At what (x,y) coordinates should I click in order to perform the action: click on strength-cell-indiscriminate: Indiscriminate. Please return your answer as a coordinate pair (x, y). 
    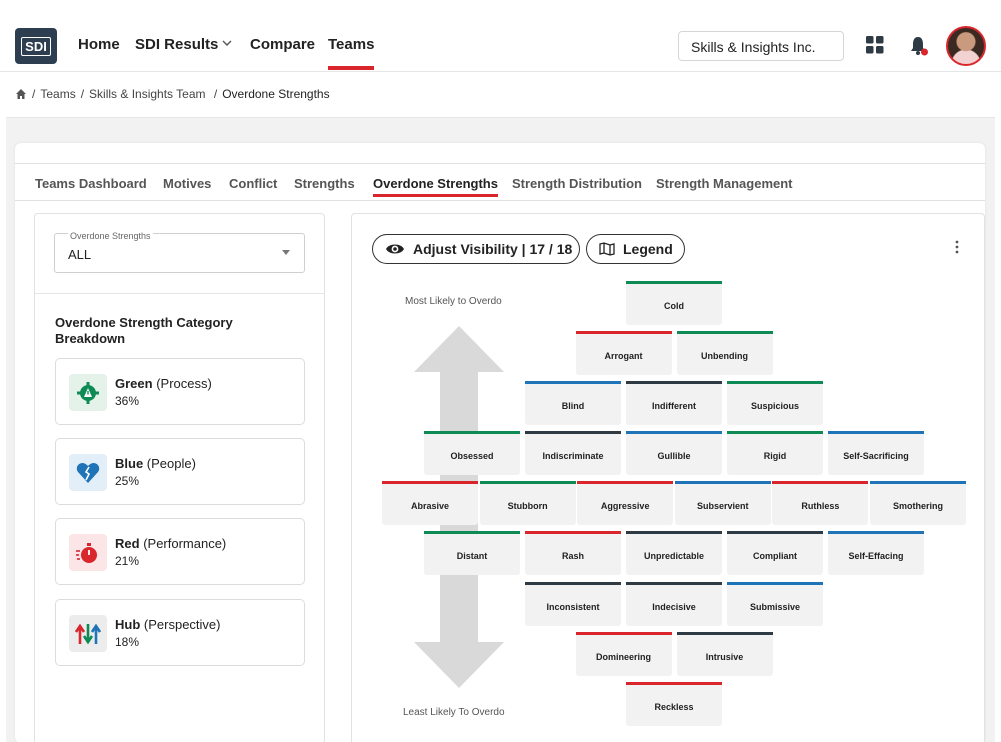
    Looking at the image, I should click on (573, 453).